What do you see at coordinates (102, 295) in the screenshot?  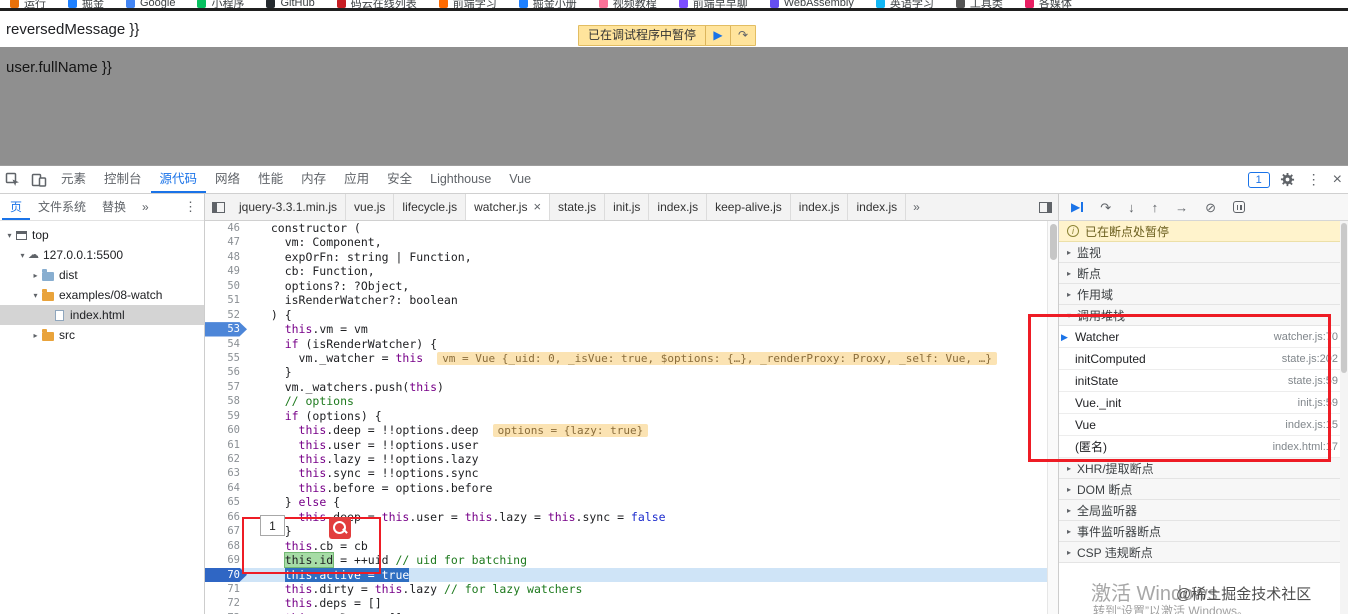 I see `tree-item-examples/08-watch: ▾ examples/08-watch` at bounding box center [102, 295].